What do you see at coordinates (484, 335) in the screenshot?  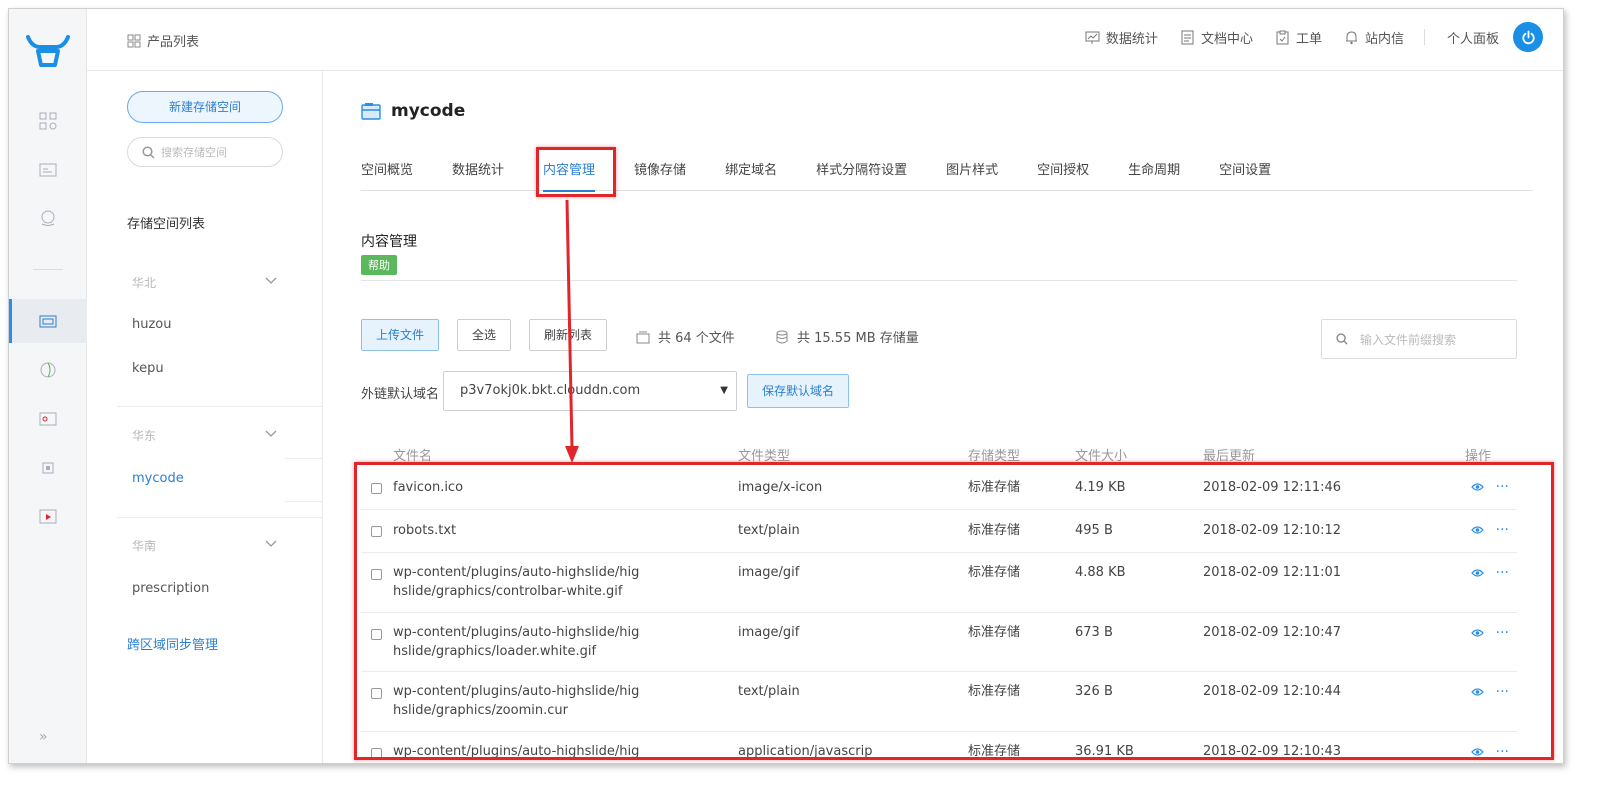 I see `select-all-button: 全选` at bounding box center [484, 335].